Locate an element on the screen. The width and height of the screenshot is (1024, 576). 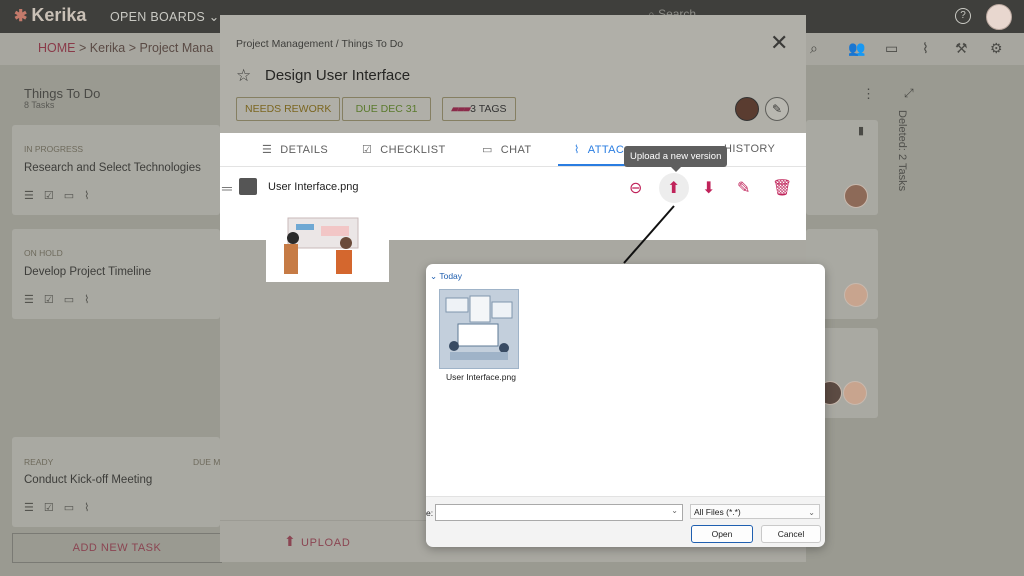
tab-chat: ▭ CHAT is located at coordinates (507, 149).